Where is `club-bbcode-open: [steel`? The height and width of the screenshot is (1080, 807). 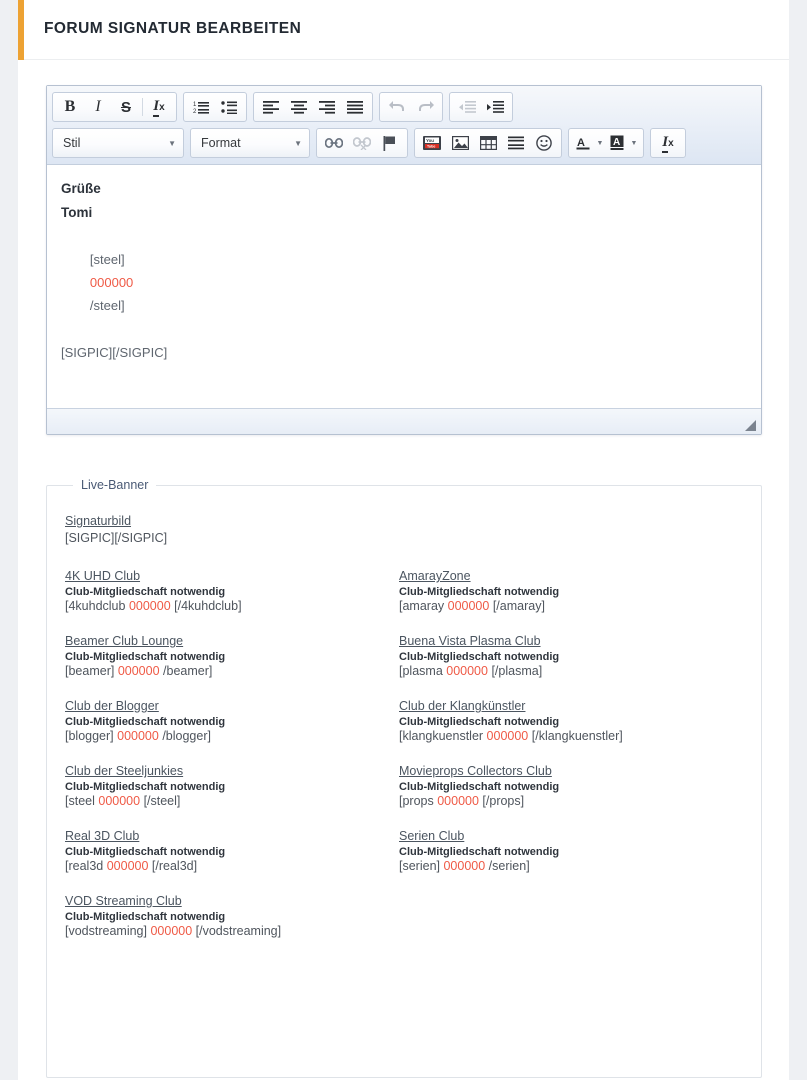 club-bbcode-open: [steel is located at coordinates (80, 801).